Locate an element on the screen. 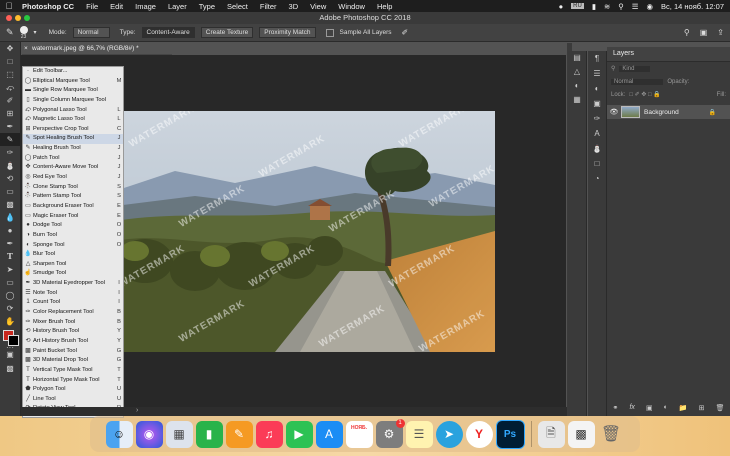 This screenshot has height=456, width=730. flyout-item: ▬ Single Row Marquee Tool is located at coordinates (73, 91).